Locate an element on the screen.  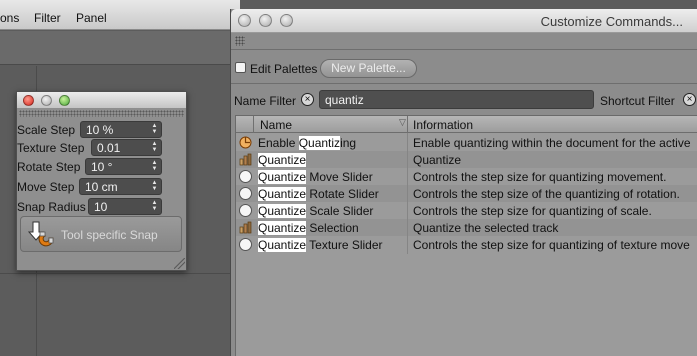
edit-palettes-label: Edit Palettes is located at coordinates (284, 69).